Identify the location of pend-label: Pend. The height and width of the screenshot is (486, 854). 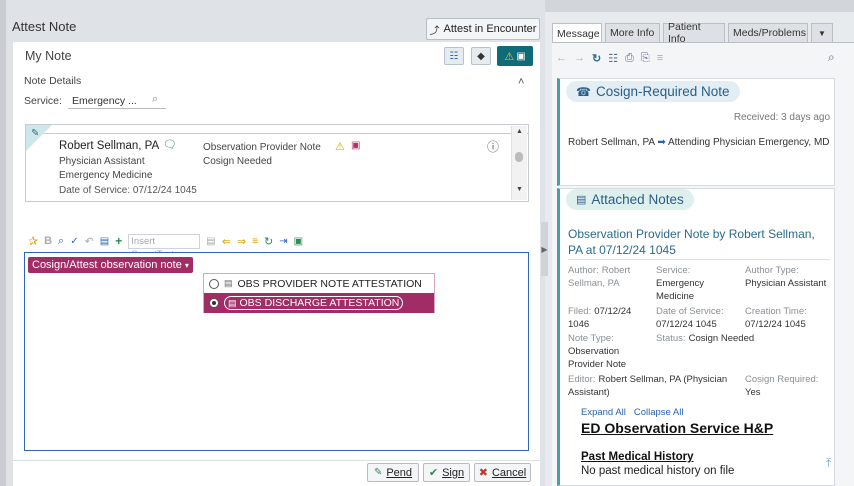
(399, 472).